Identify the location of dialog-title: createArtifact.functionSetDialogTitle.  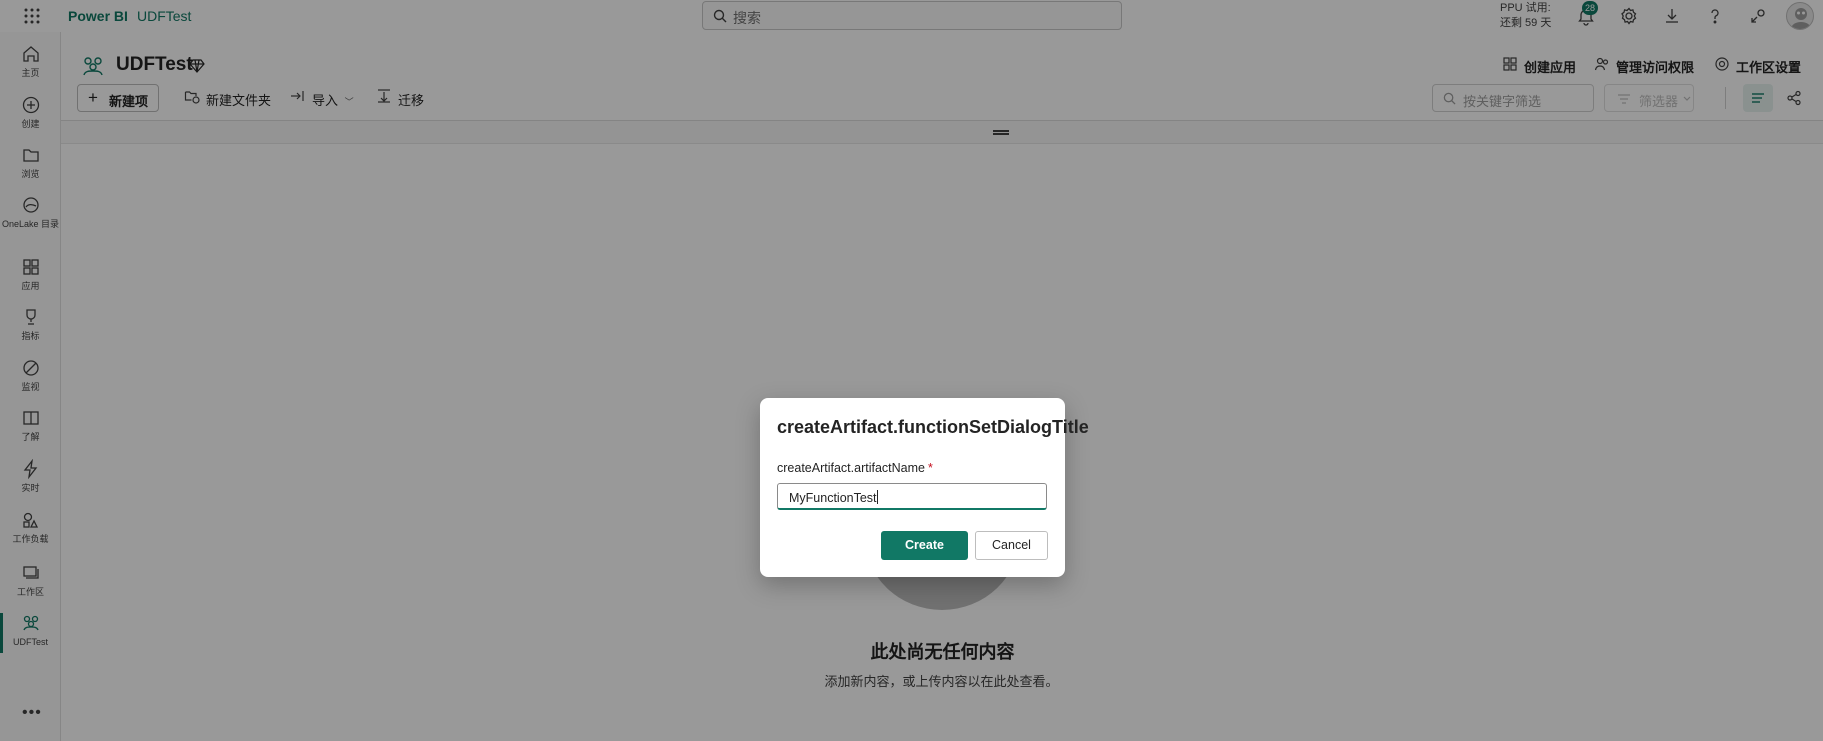
(933, 427).